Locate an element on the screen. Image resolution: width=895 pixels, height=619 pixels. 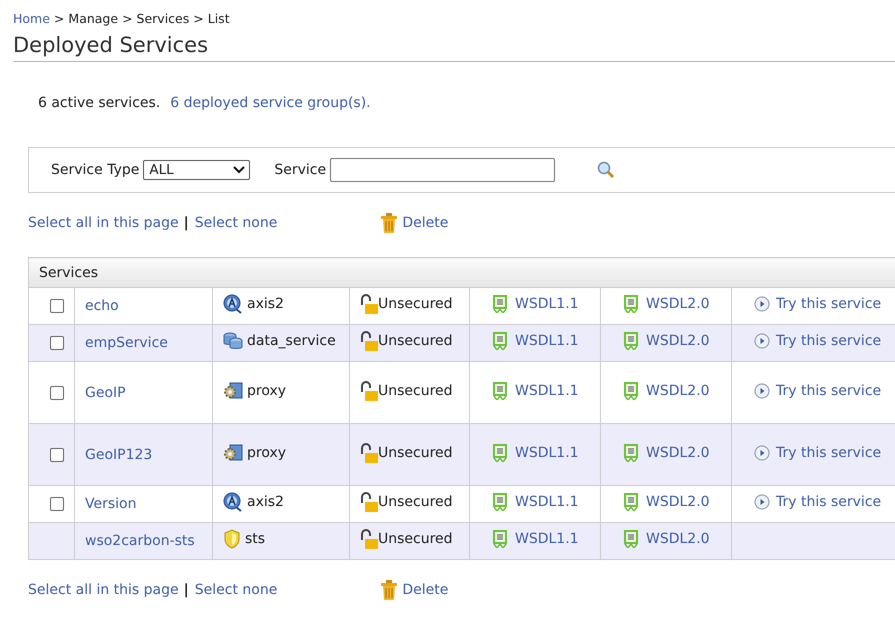
breadcrumb-link: Home is located at coordinates (31, 18).